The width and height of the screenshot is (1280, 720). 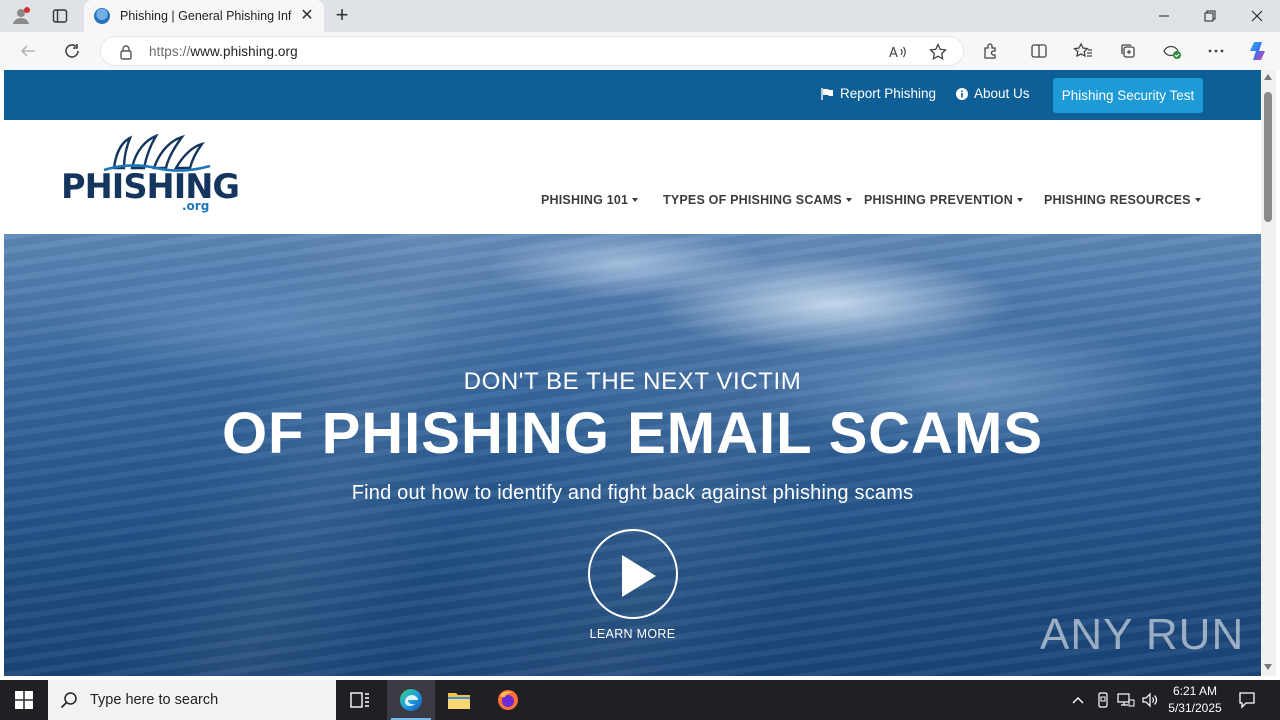 I want to click on new-tab-icon: +, so click(x=342, y=16).